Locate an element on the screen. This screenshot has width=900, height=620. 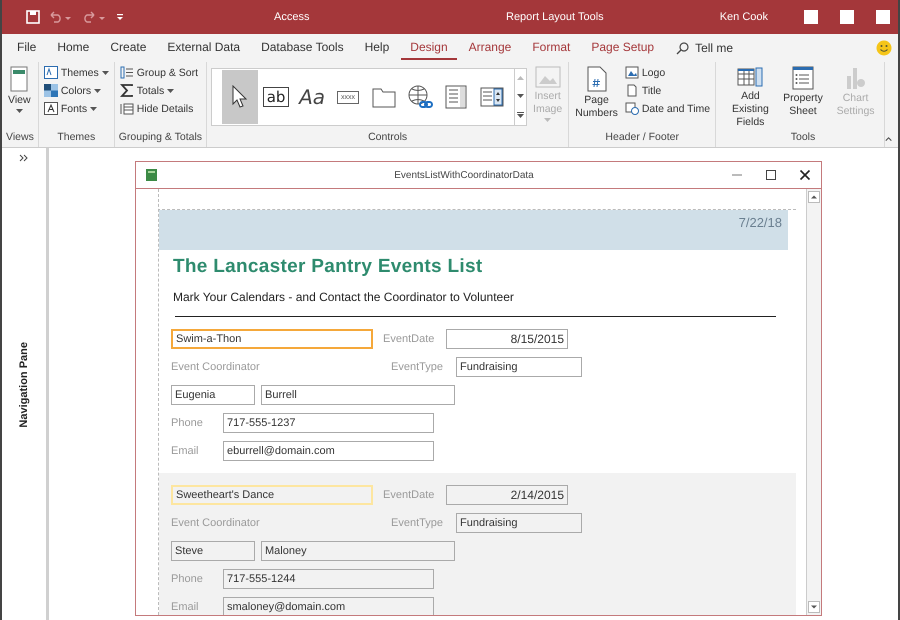
event-date-field: 8/15/2015 is located at coordinates (507, 339).